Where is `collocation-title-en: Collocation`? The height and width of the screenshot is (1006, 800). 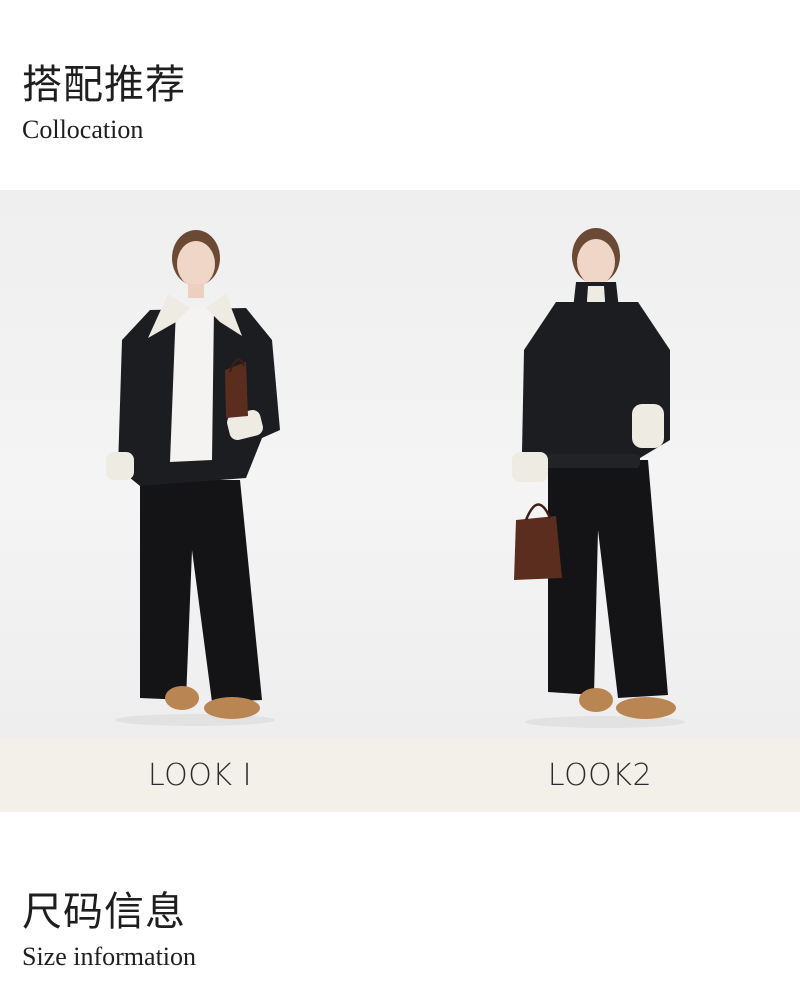 collocation-title-en: Collocation is located at coordinates (83, 129).